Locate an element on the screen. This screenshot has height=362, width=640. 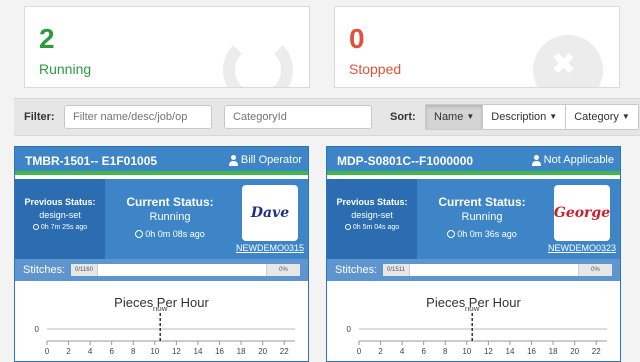
sort-category-button: Category ▼ is located at coordinates (602, 117).